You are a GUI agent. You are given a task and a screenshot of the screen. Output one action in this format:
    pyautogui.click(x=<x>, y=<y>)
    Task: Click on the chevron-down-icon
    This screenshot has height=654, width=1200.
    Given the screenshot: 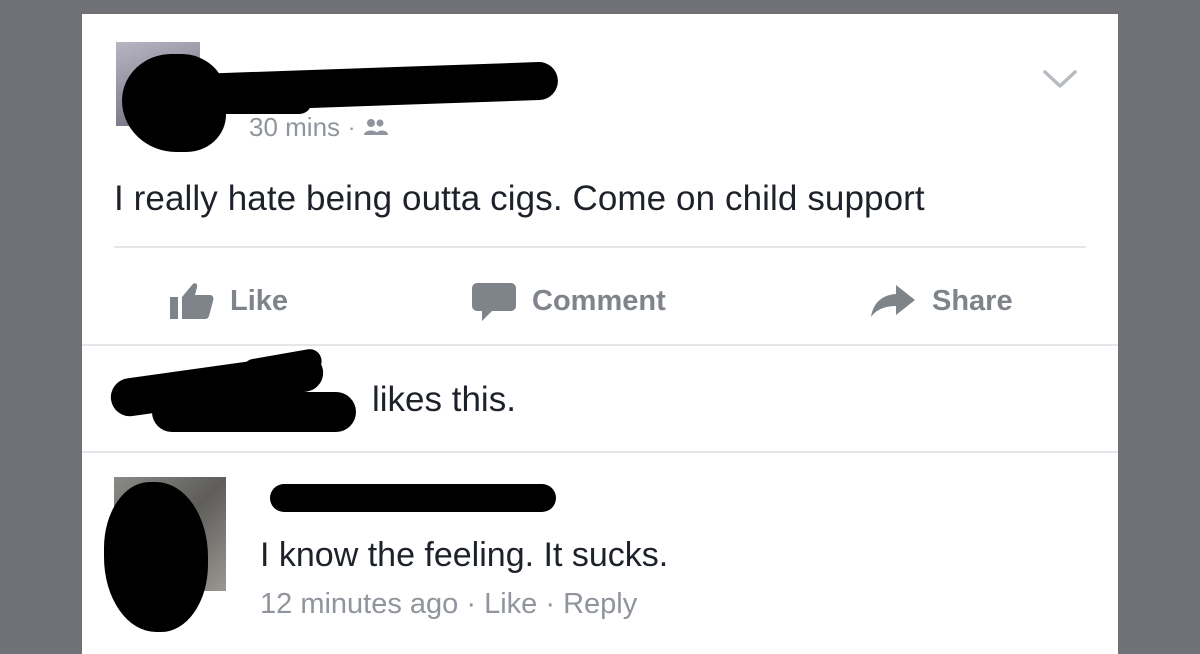 What is the action you would take?
    pyautogui.click(x=1060, y=80)
    